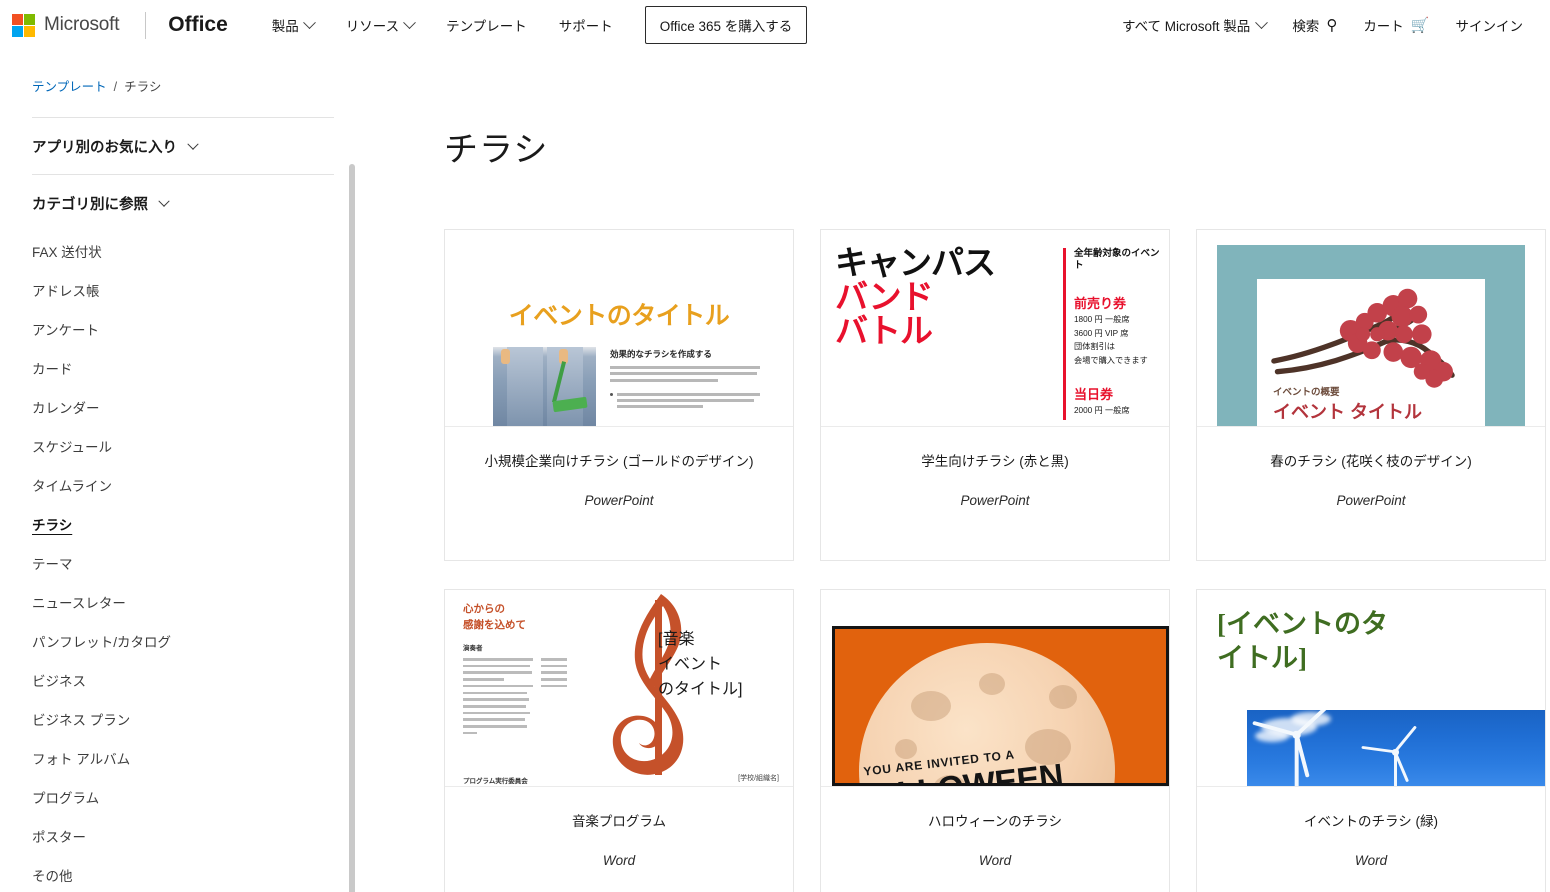 The height and width of the screenshot is (892, 1550). I want to click on search-button: 検索 ⚲, so click(1314, 25).